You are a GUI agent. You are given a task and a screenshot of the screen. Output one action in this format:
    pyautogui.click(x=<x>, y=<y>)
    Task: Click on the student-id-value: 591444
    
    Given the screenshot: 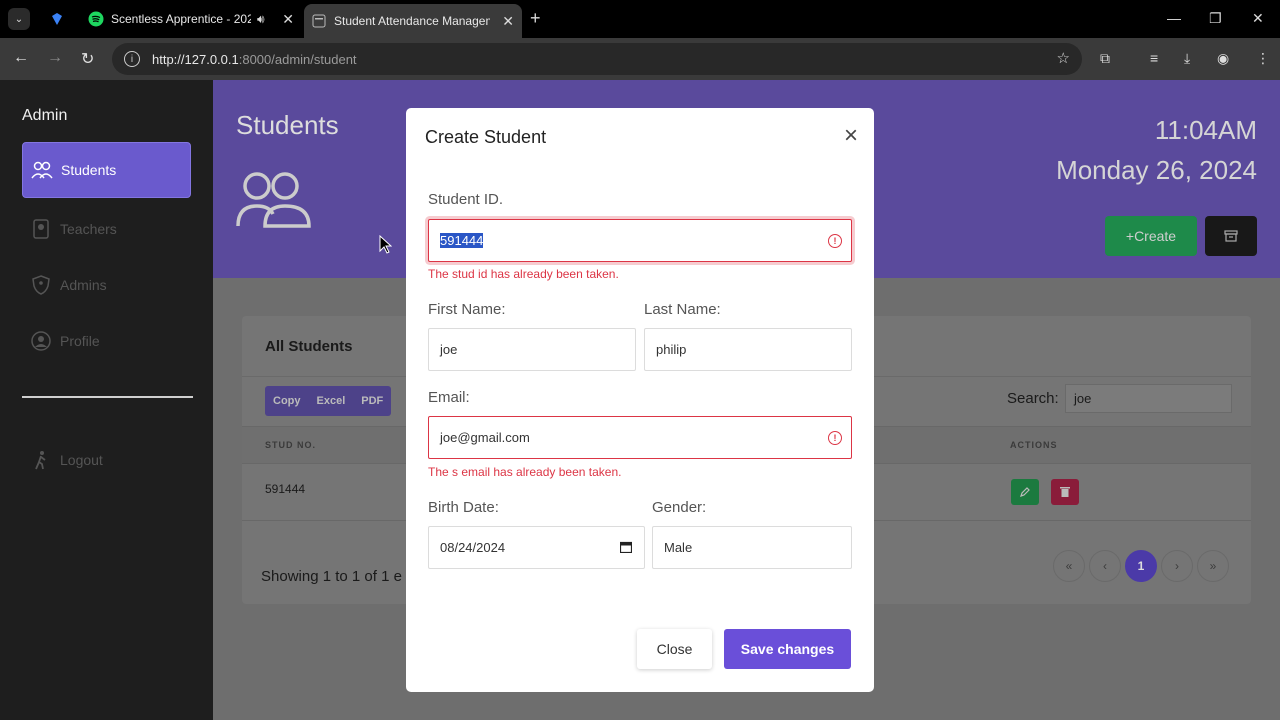 What is the action you would take?
    pyautogui.click(x=462, y=240)
    